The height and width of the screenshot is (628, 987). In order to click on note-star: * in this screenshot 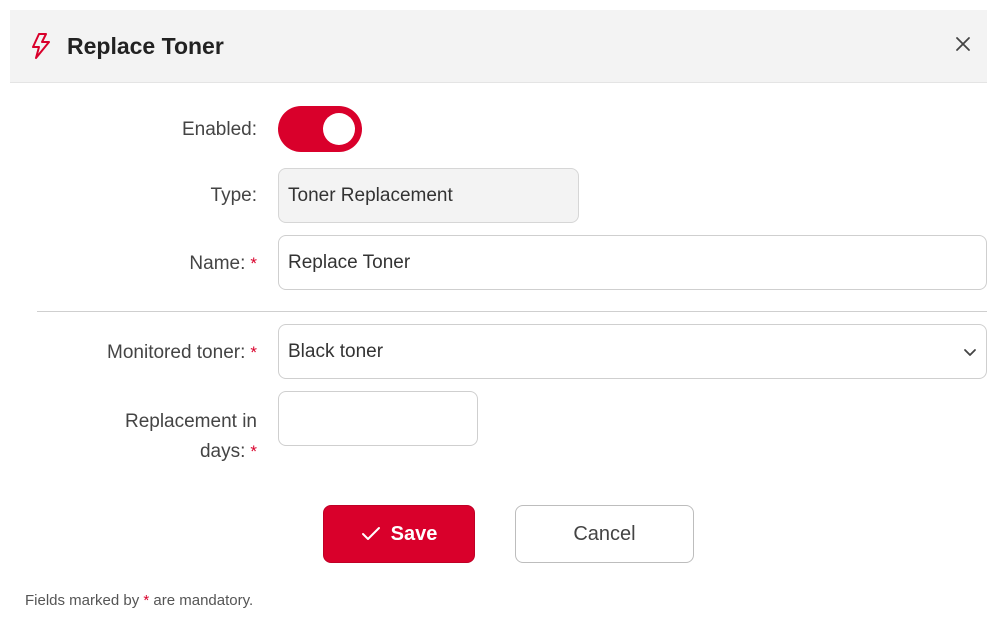, I will do `click(146, 600)`.